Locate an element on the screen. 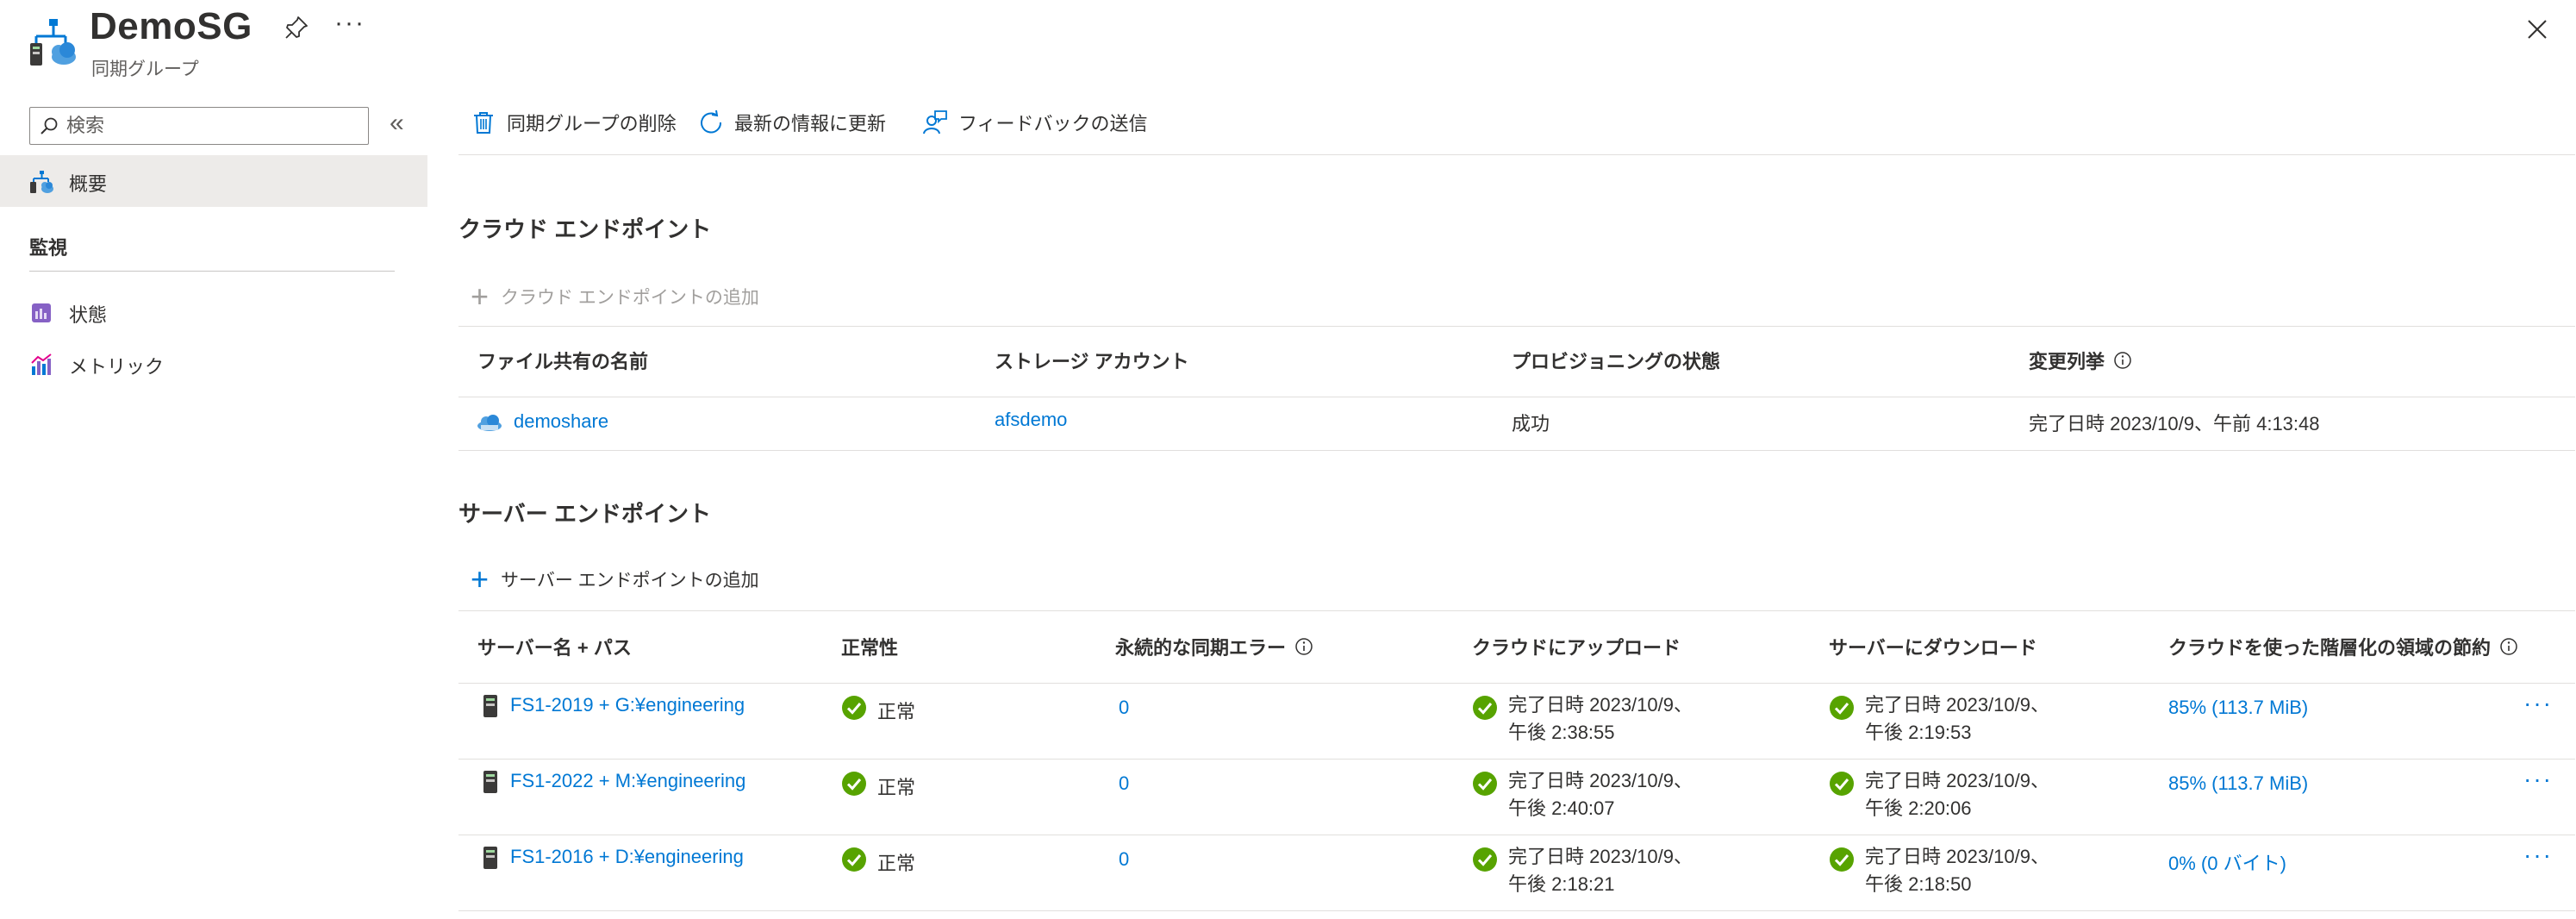 The height and width of the screenshot is (919, 2576). delete-sync-group-button: 同期グループの削除 is located at coordinates (574, 123).